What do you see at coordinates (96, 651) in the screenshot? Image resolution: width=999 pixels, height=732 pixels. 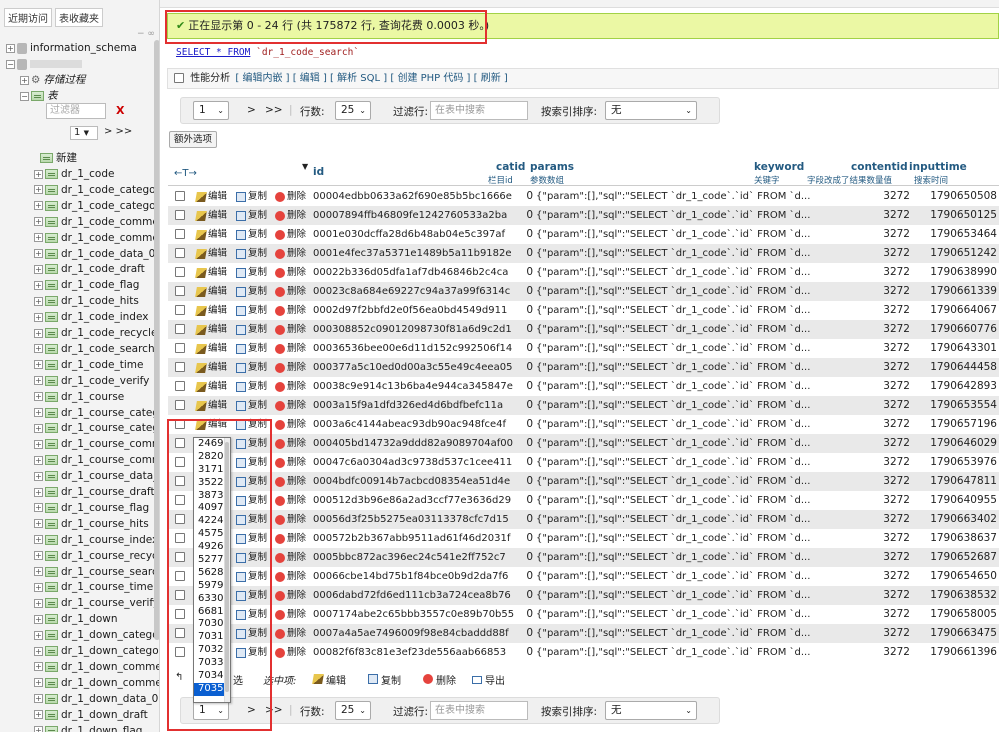 I see `nav-table-item: + dr_1_down_category_` at bounding box center [96, 651].